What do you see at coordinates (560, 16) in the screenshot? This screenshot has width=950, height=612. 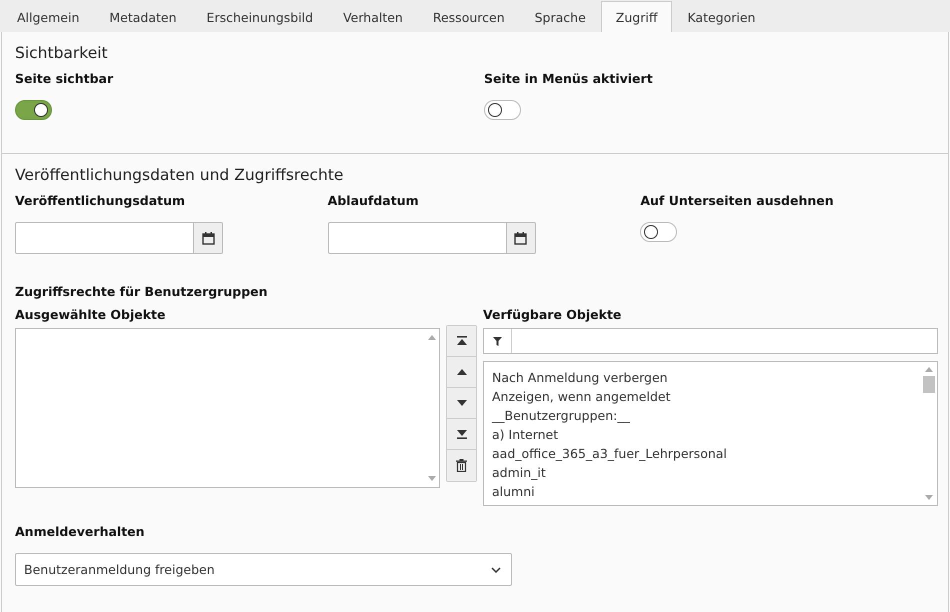 I see `tab: Sprache` at bounding box center [560, 16].